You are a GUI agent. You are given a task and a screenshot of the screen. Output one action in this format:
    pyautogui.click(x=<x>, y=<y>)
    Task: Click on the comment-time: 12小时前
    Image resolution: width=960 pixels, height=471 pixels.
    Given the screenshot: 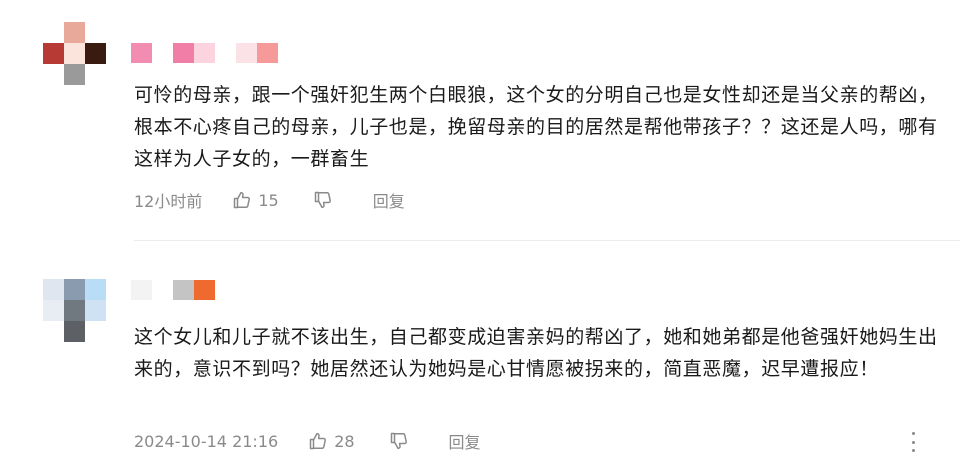 What is the action you would take?
    pyautogui.click(x=168, y=201)
    